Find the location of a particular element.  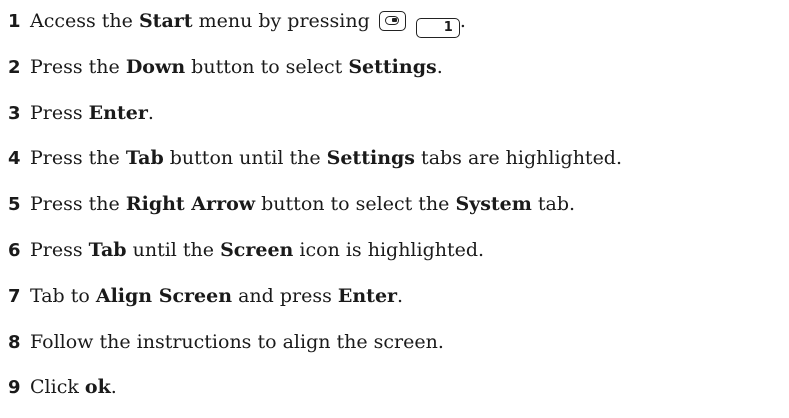

step-number: 2 is located at coordinates (14, 67).